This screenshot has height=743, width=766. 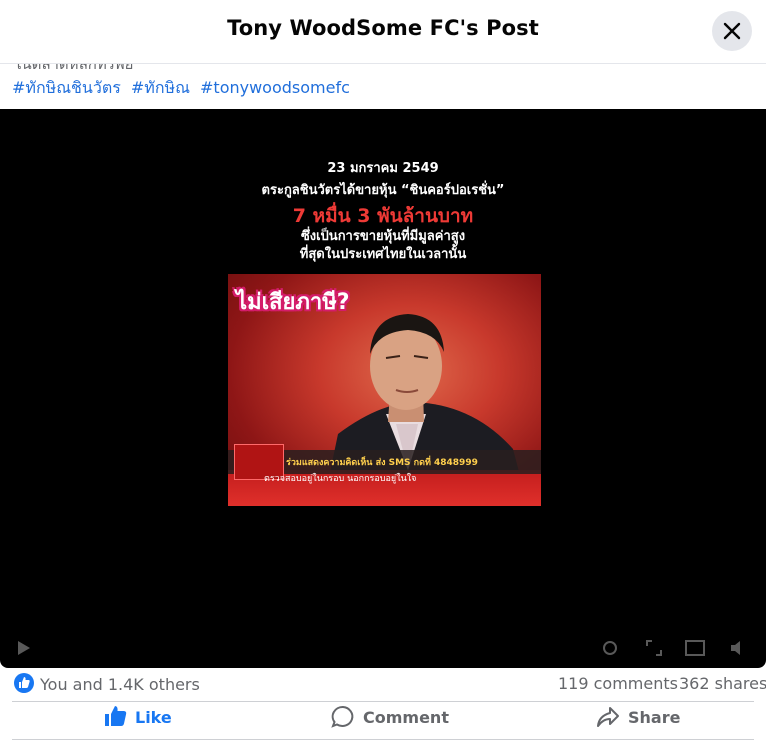 I want to click on hashtag-link: #ทักษิณ, so click(x=160, y=87).